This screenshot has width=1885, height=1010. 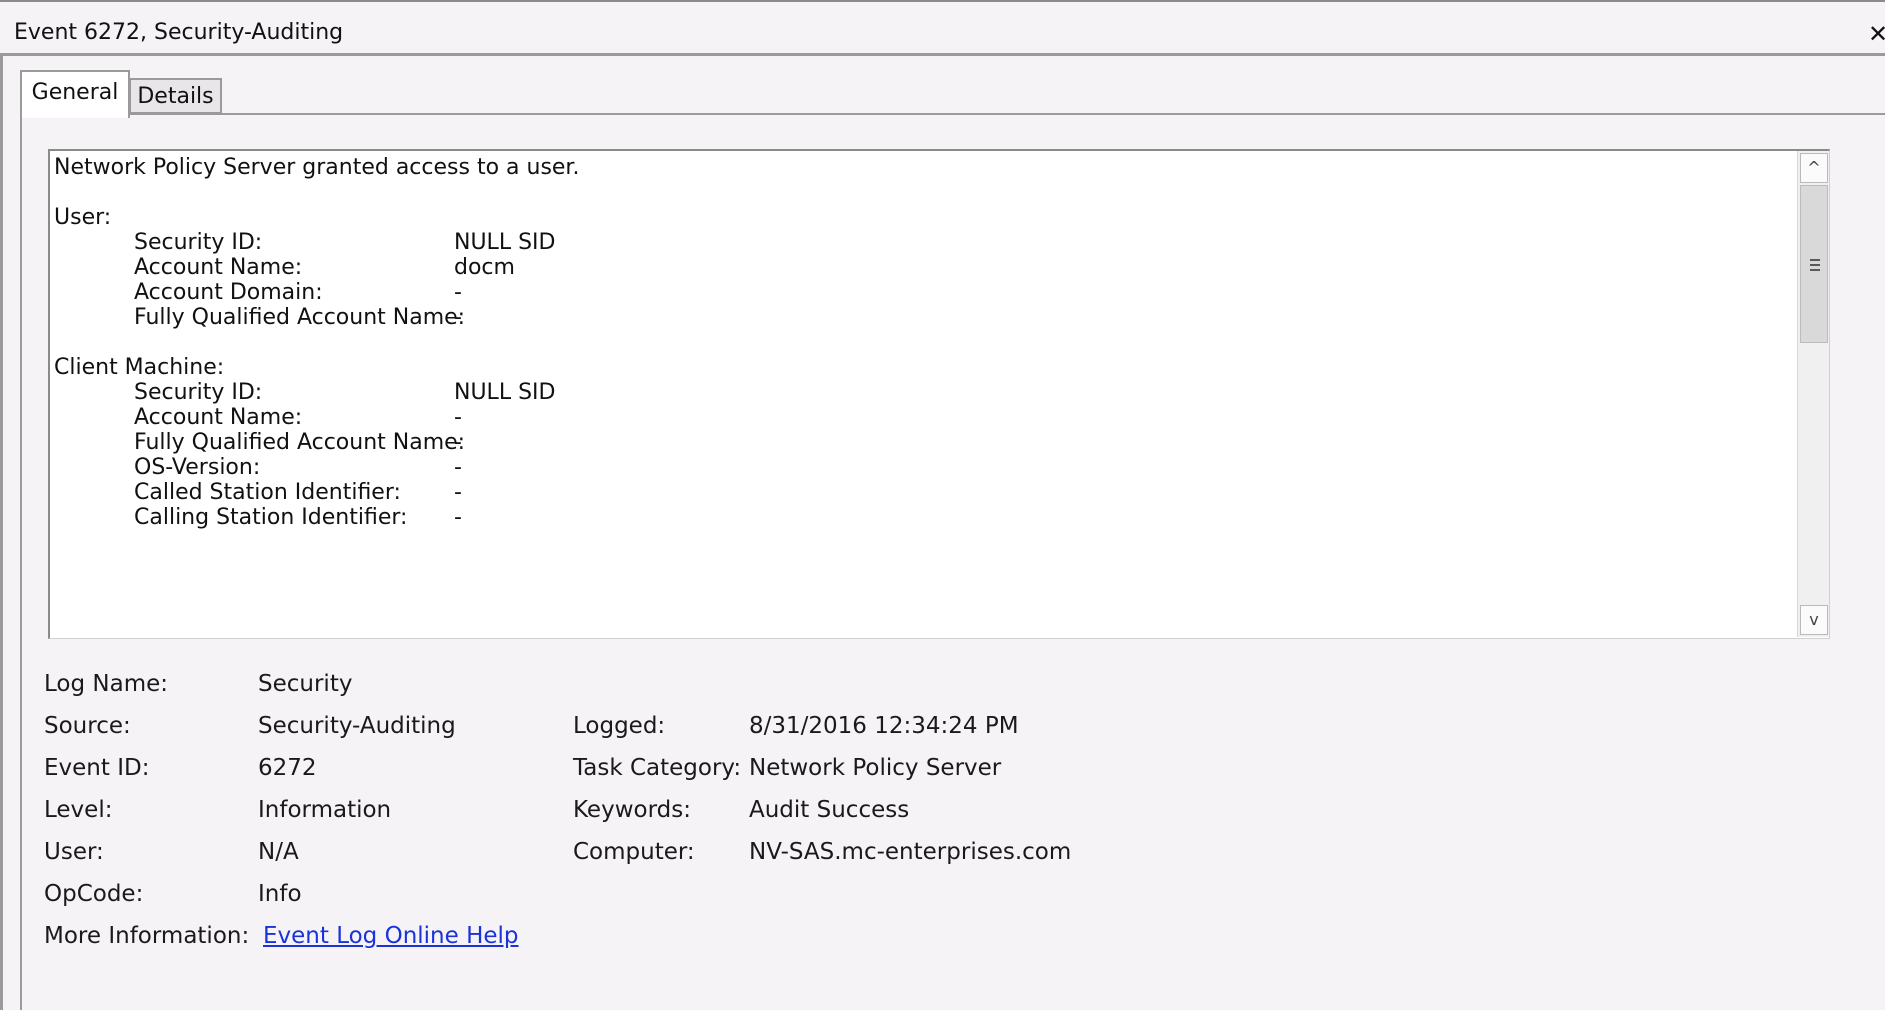 I want to click on event-id-value: 6272, so click(x=287, y=768).